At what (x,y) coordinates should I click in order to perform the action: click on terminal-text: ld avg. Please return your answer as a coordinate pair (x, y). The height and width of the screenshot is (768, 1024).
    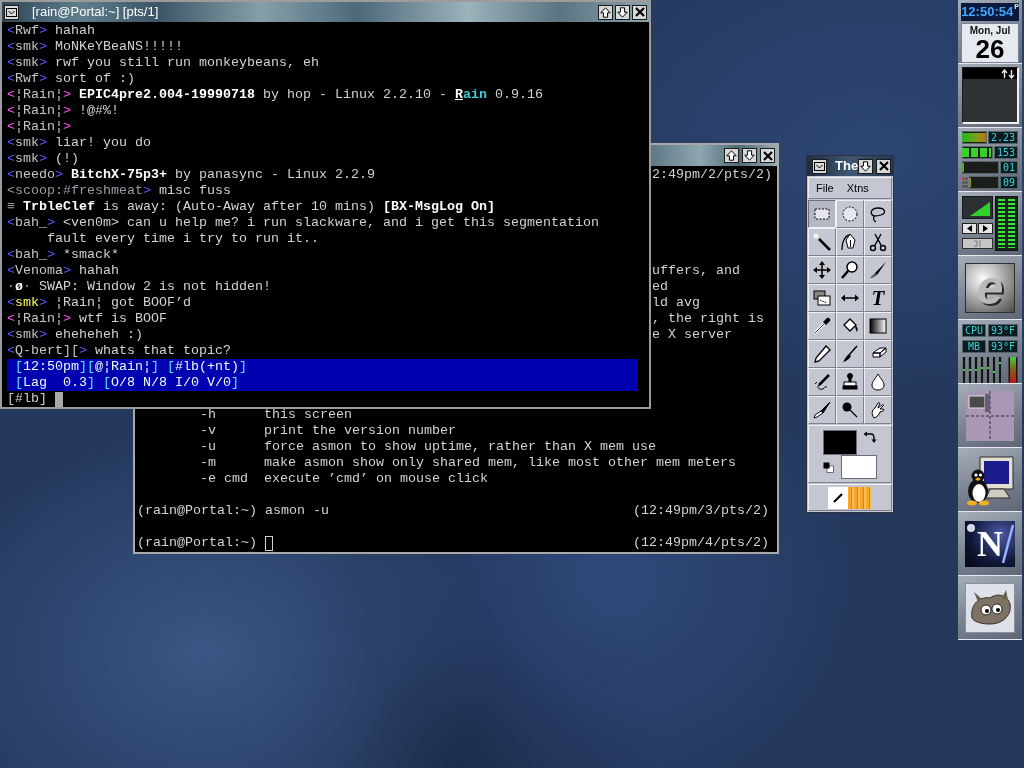
    Looking at the image, I should click on (676, 303).